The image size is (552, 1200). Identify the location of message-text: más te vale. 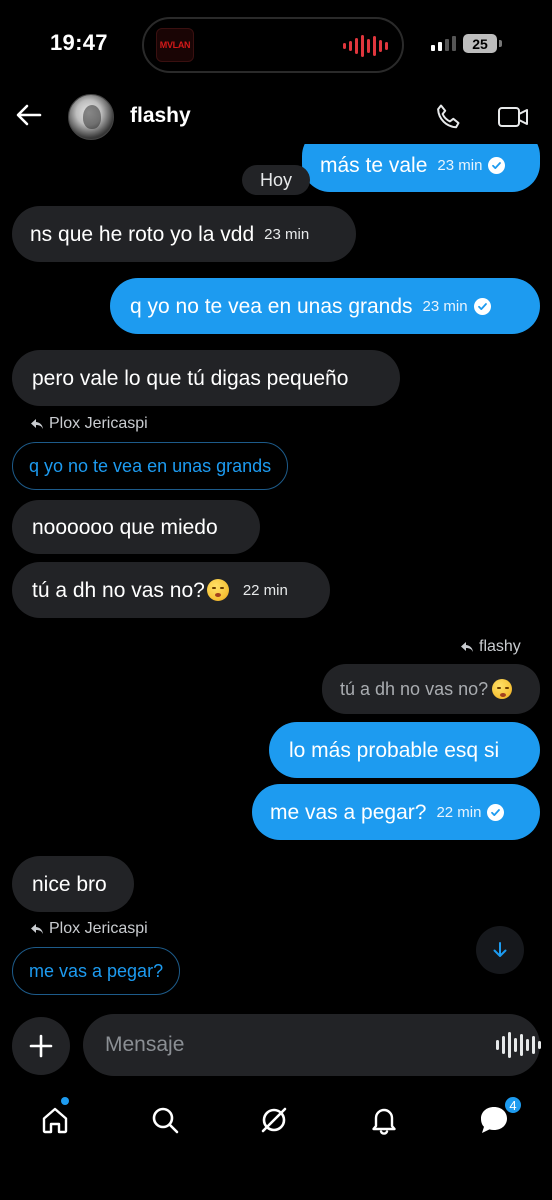
(374, 165).